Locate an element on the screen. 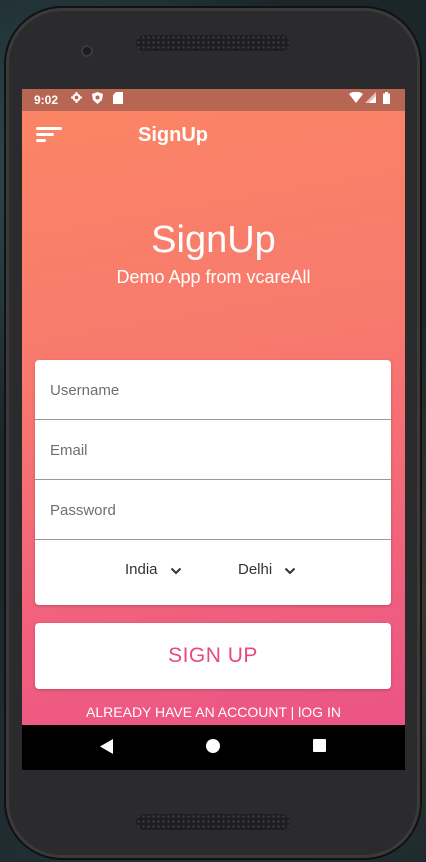 Image resolution: width=426 pixels, height=862 pixels. location-selects: India Delhi is located at coordinates (213, 573).